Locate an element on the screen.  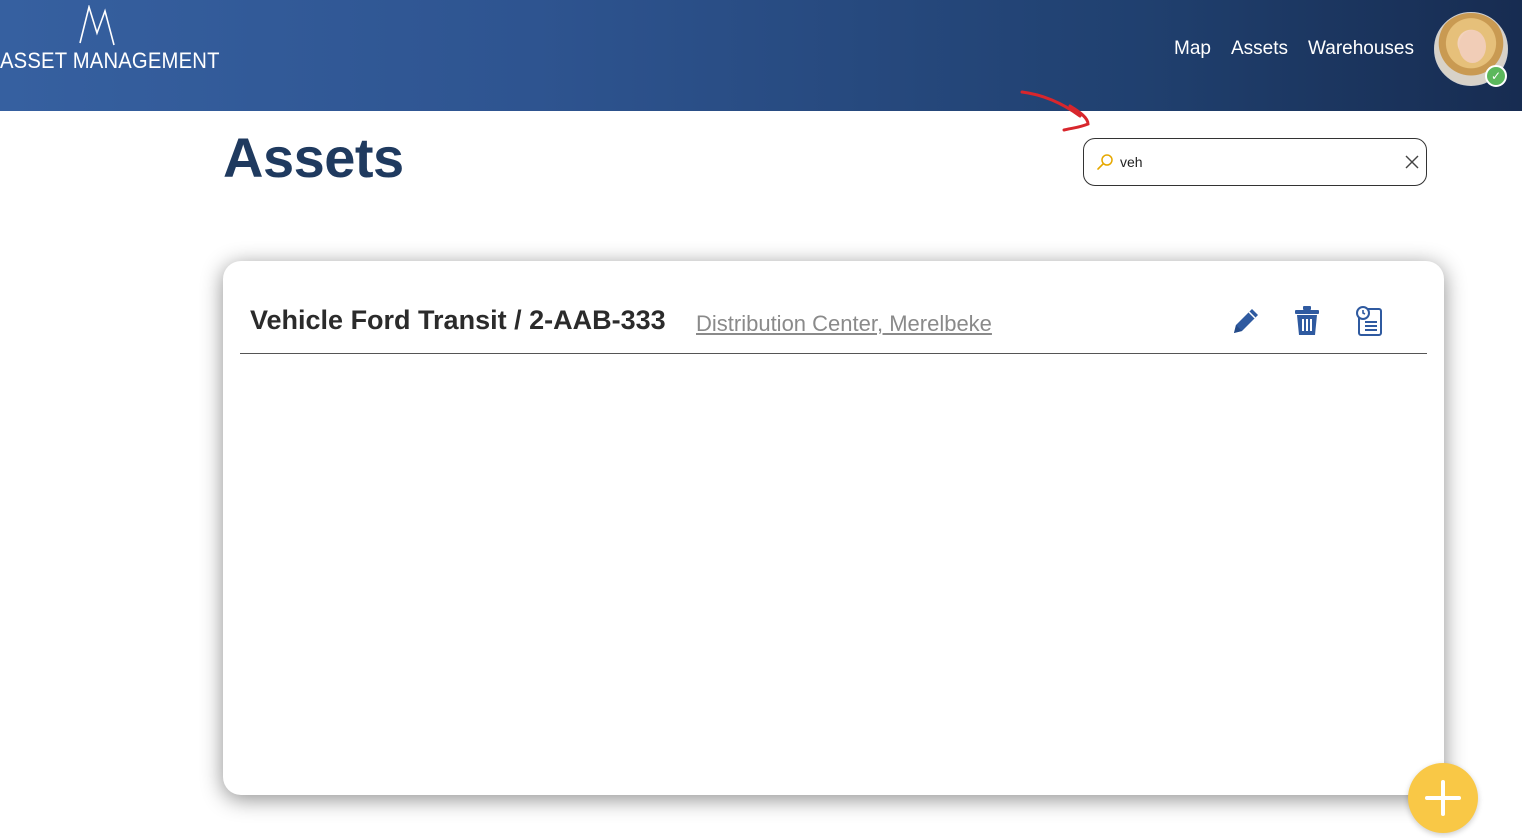
user-avatar: ✓ is located at coordinates (1471, 49).